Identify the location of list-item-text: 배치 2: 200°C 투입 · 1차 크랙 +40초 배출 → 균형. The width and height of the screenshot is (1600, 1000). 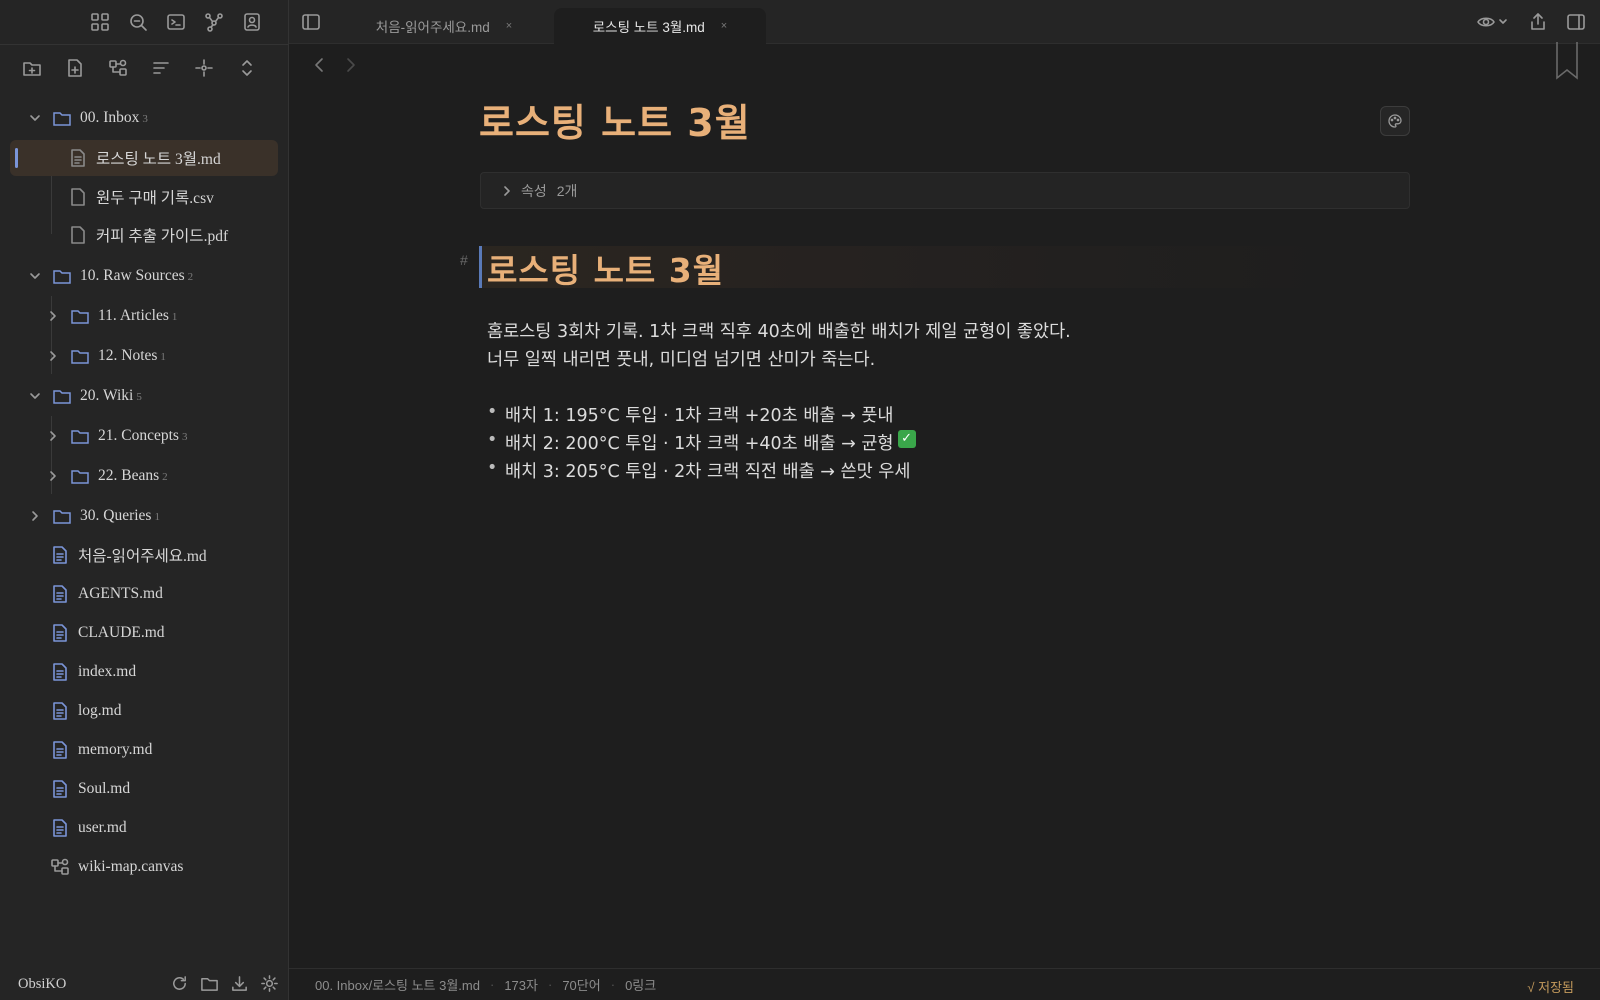
(699, 444).